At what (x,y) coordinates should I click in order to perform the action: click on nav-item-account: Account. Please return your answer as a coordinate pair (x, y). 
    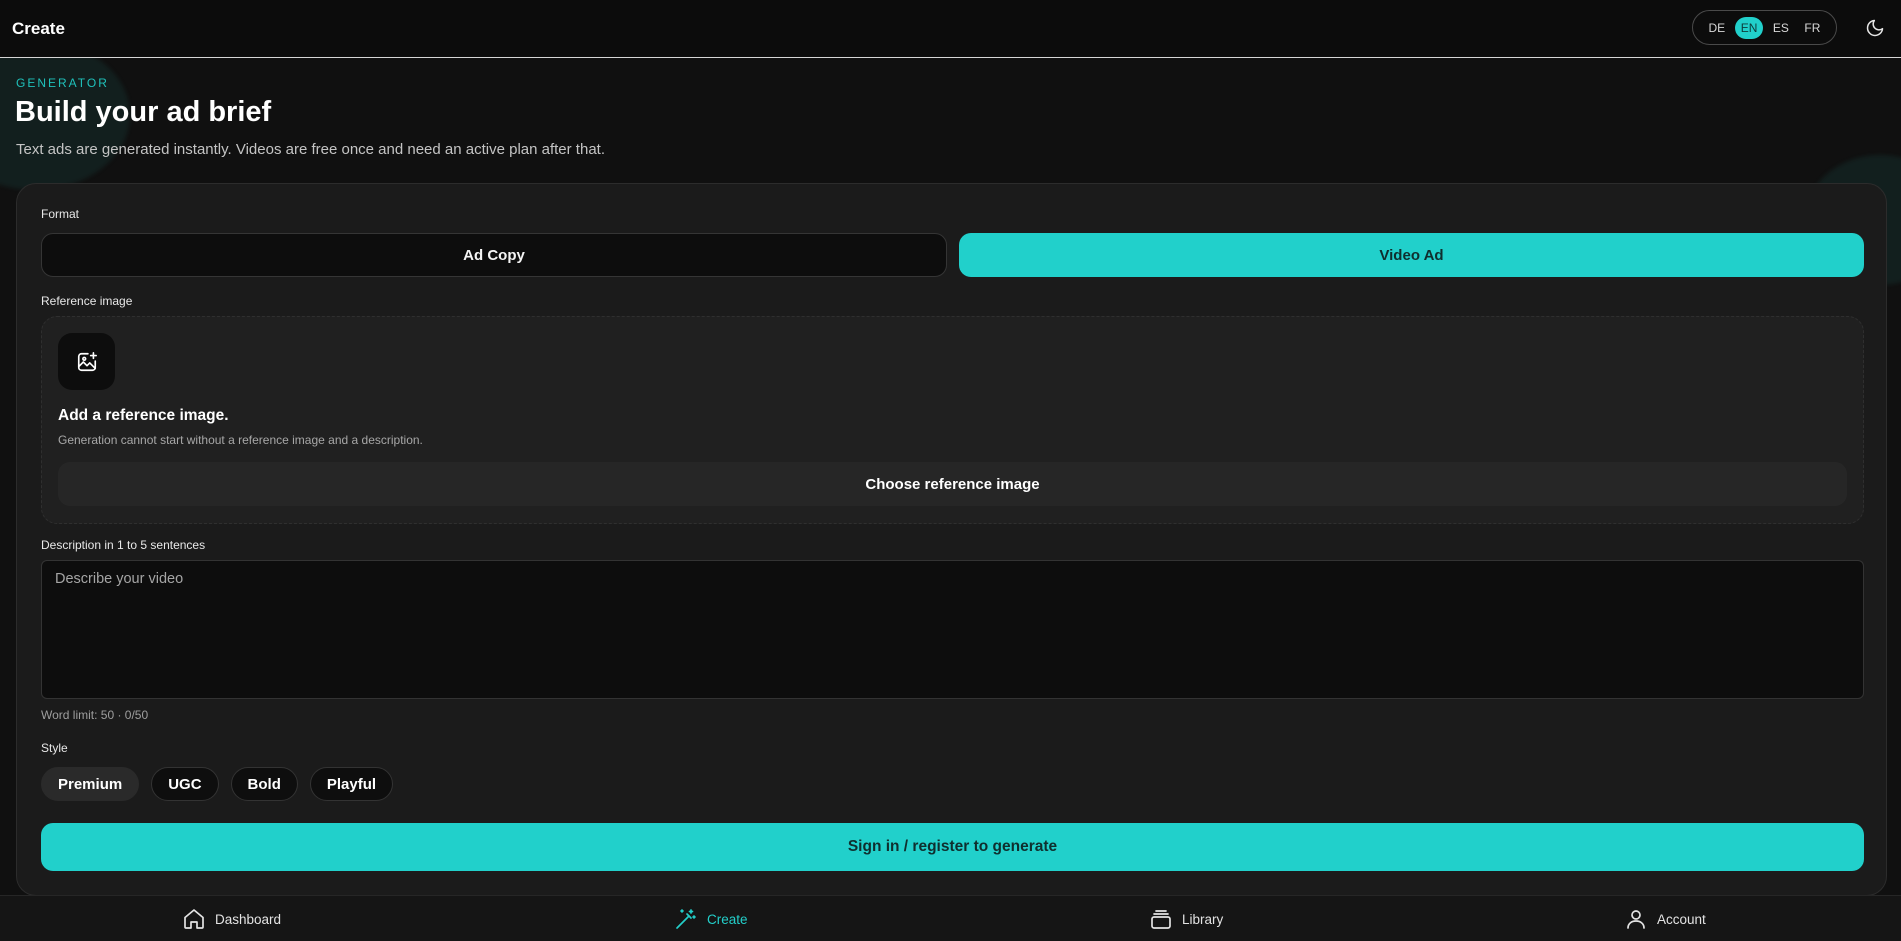
    Looking at the image, I should click on (1665, 918).